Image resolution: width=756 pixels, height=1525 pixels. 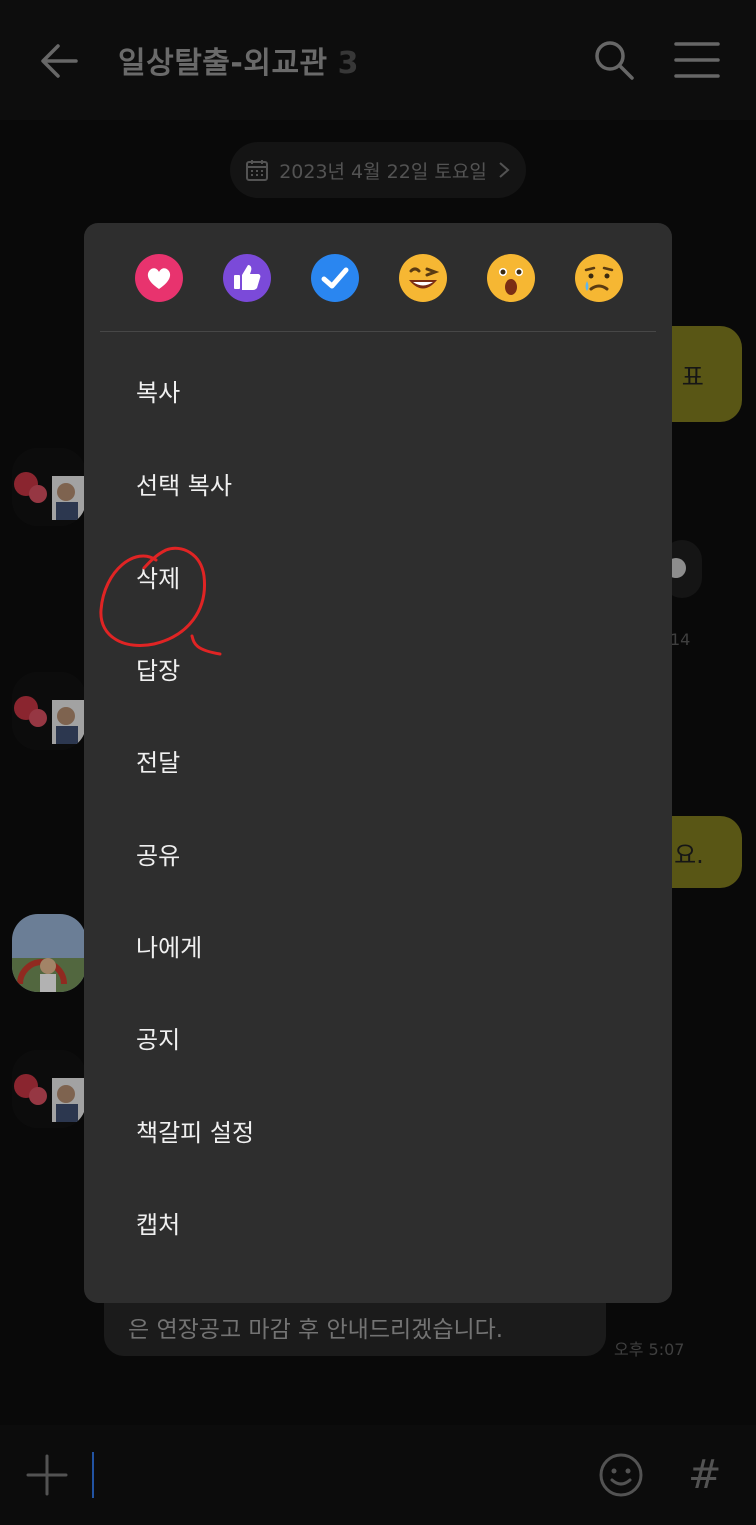 What do you see at coordinates (379, 279) in the screenshot?
I see `reaction-bar` at bounding box center [379, 279].